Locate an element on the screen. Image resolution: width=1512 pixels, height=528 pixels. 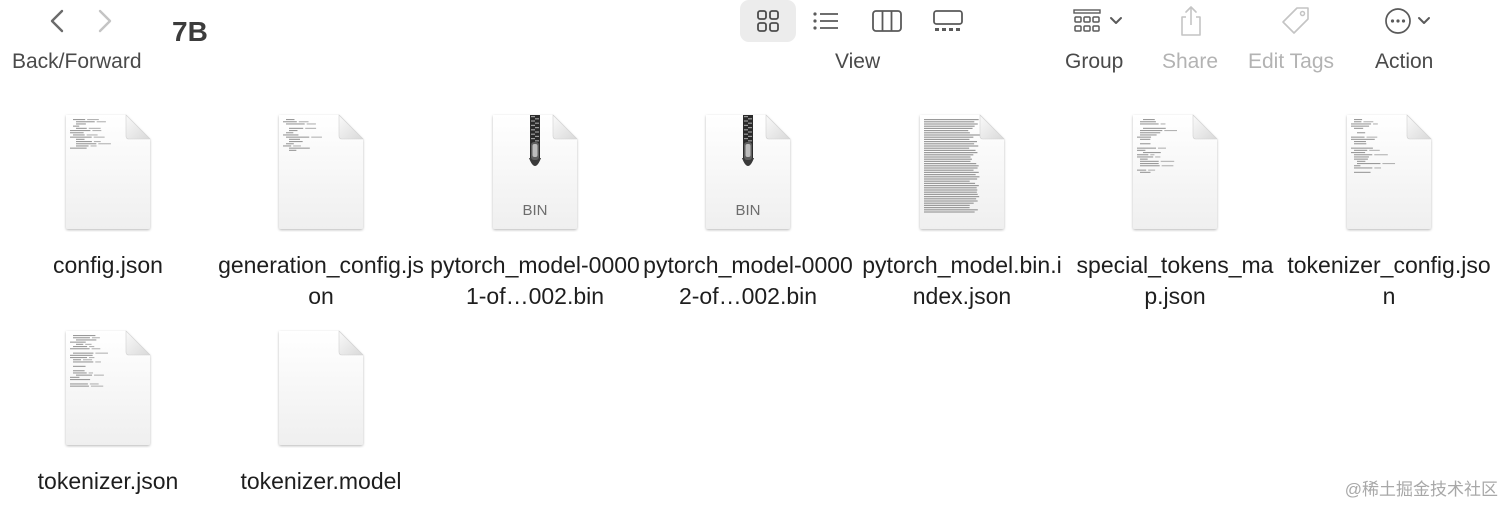
back-button is located at coordinates (57, 21).